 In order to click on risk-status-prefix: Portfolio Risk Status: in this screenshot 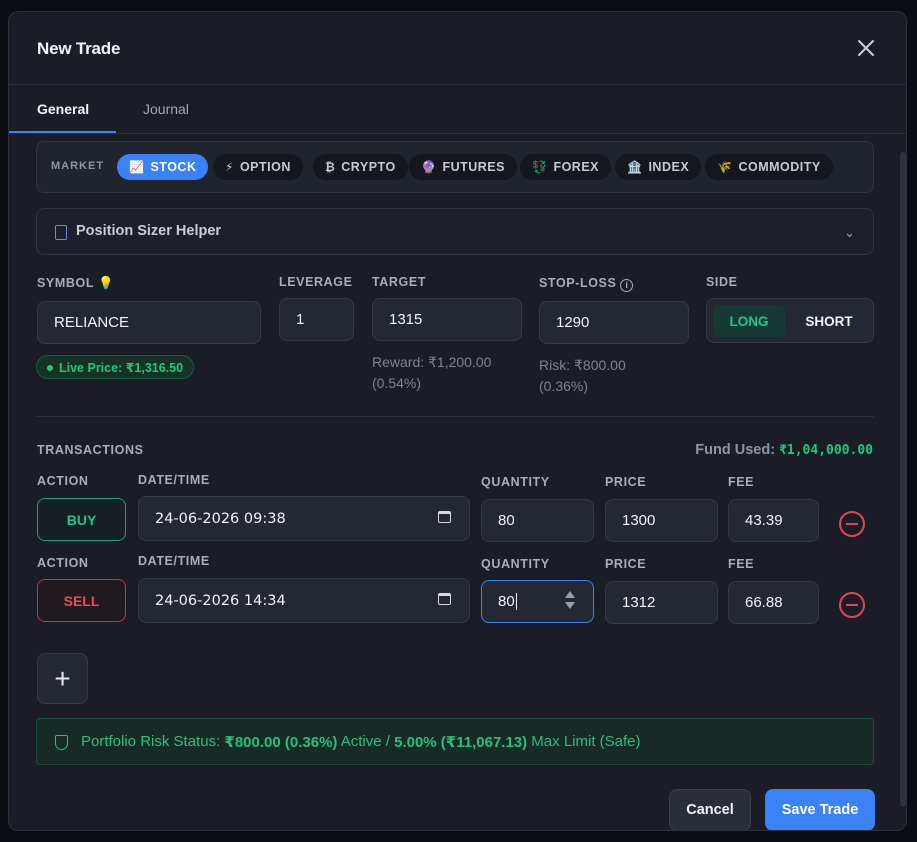, I will do `click(153, 741)`.